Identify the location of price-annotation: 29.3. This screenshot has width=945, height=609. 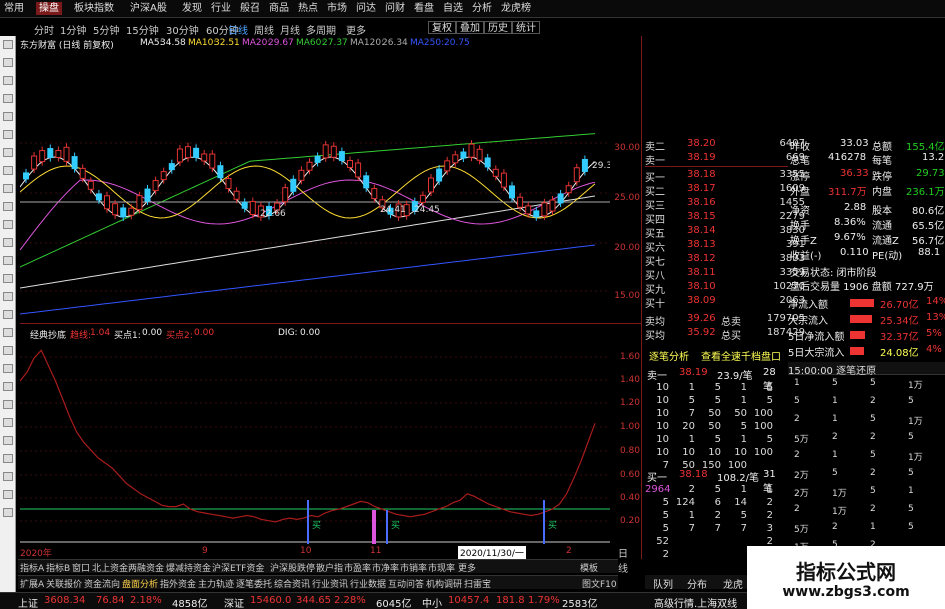
(601, 166).